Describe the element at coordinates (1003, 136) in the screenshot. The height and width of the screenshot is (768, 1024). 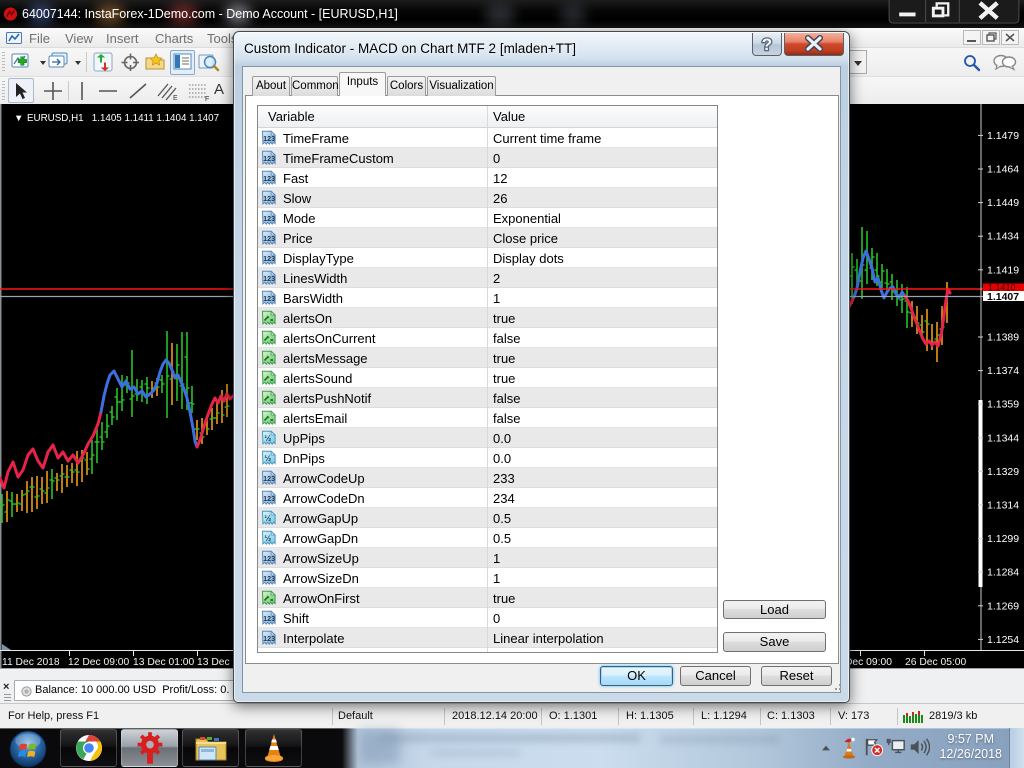
I see `svg-text: 1.1479` at that location.